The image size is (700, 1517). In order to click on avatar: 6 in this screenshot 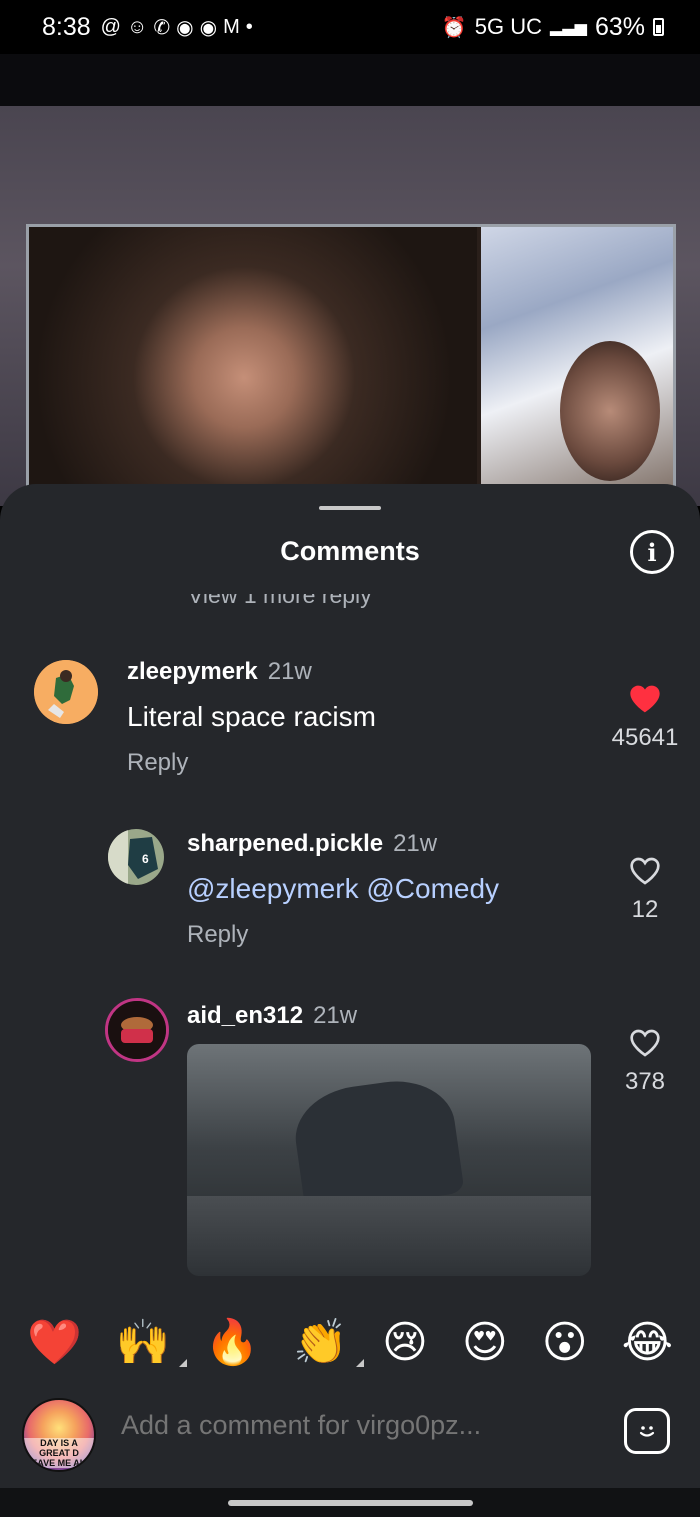, I will do `click(136, 857)`.